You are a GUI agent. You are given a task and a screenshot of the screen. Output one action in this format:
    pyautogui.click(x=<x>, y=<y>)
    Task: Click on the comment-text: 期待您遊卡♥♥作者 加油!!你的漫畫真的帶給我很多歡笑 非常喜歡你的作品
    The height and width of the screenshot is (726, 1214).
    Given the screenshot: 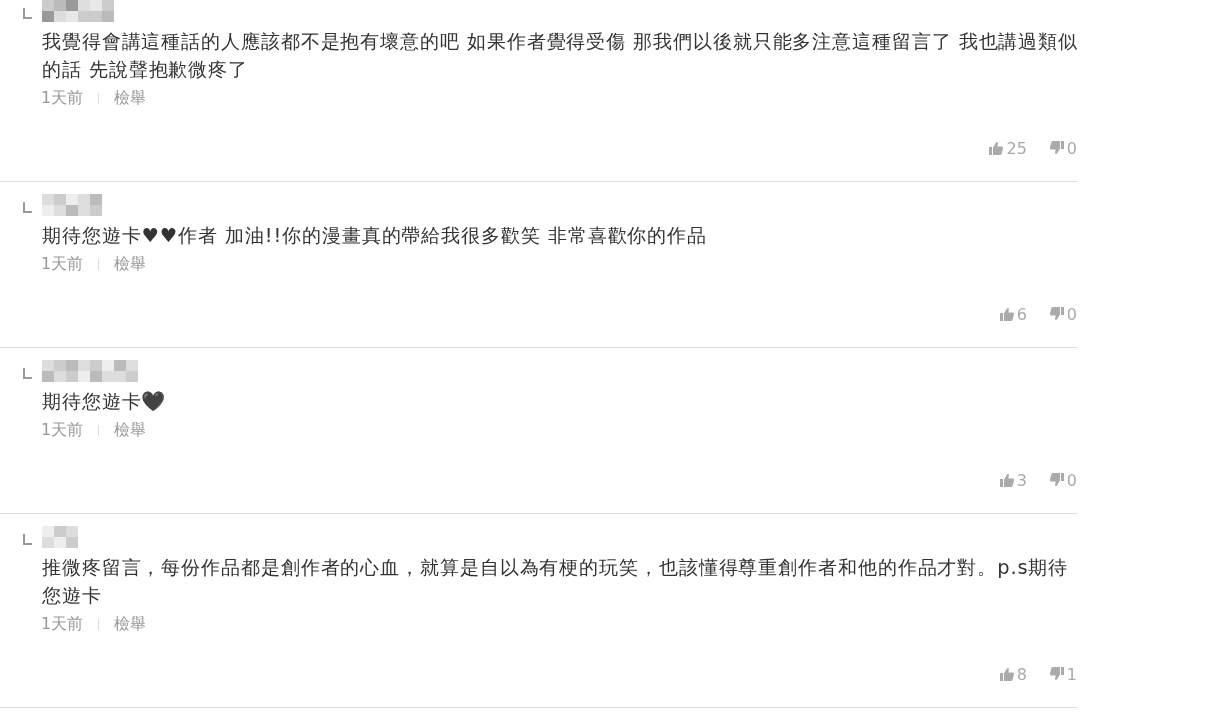 What is the action you would take?
    pyautogui.click(x=375, y=236)
    